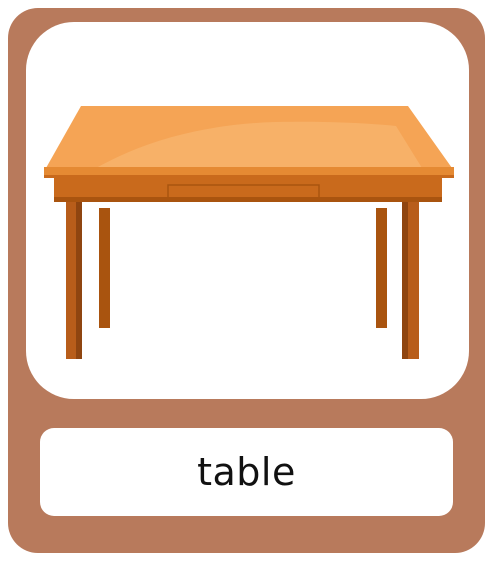  What do you see at coordinates (405, 280) in the screenshot?
I see `table-front-leg-right-shade` at bounding box center [405, 280].